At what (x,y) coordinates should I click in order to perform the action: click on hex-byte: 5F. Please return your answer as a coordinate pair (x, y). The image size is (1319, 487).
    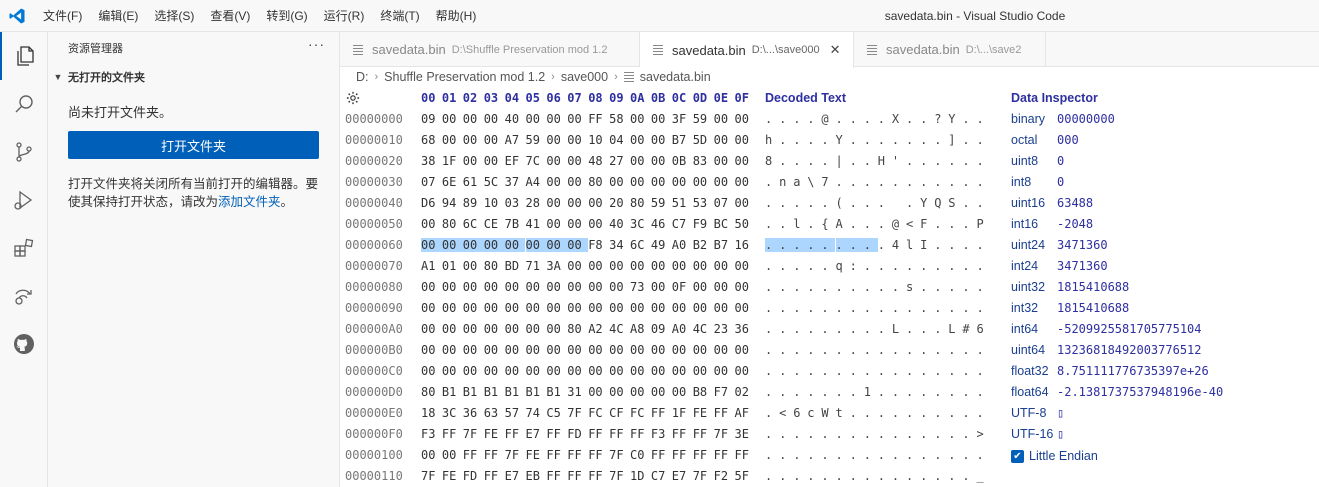
    Looking at the image, I should click on (745, 476).